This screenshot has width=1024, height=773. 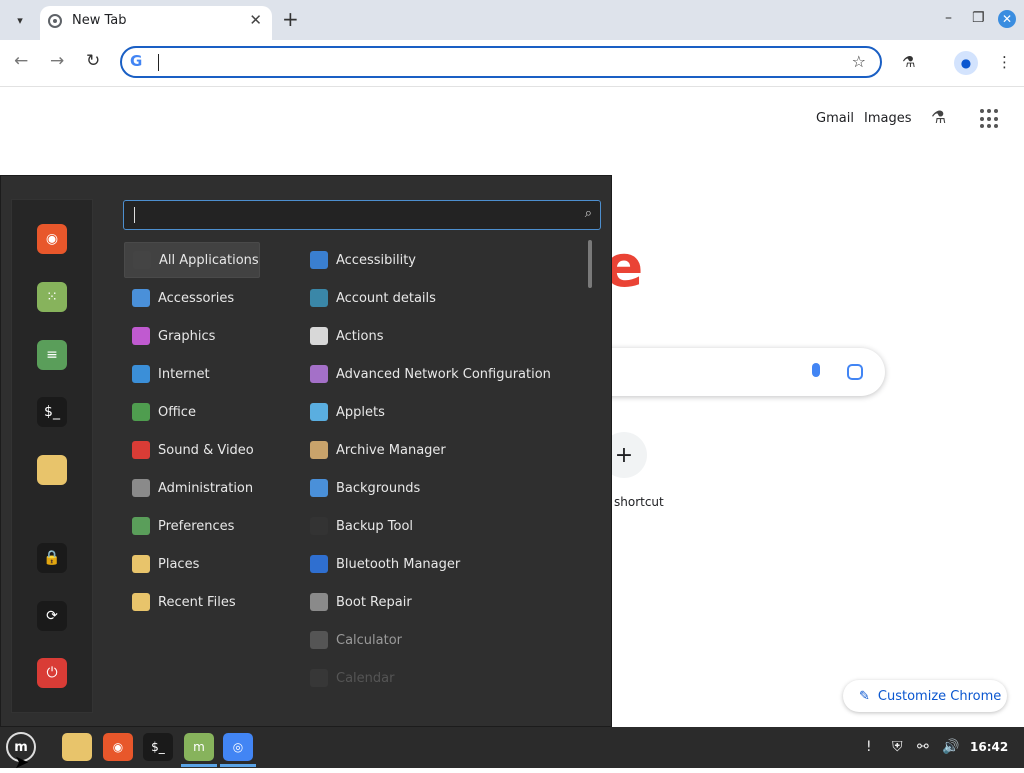 I want to click on add-shortcut-label: shortcut, so click(x=639, y=502).